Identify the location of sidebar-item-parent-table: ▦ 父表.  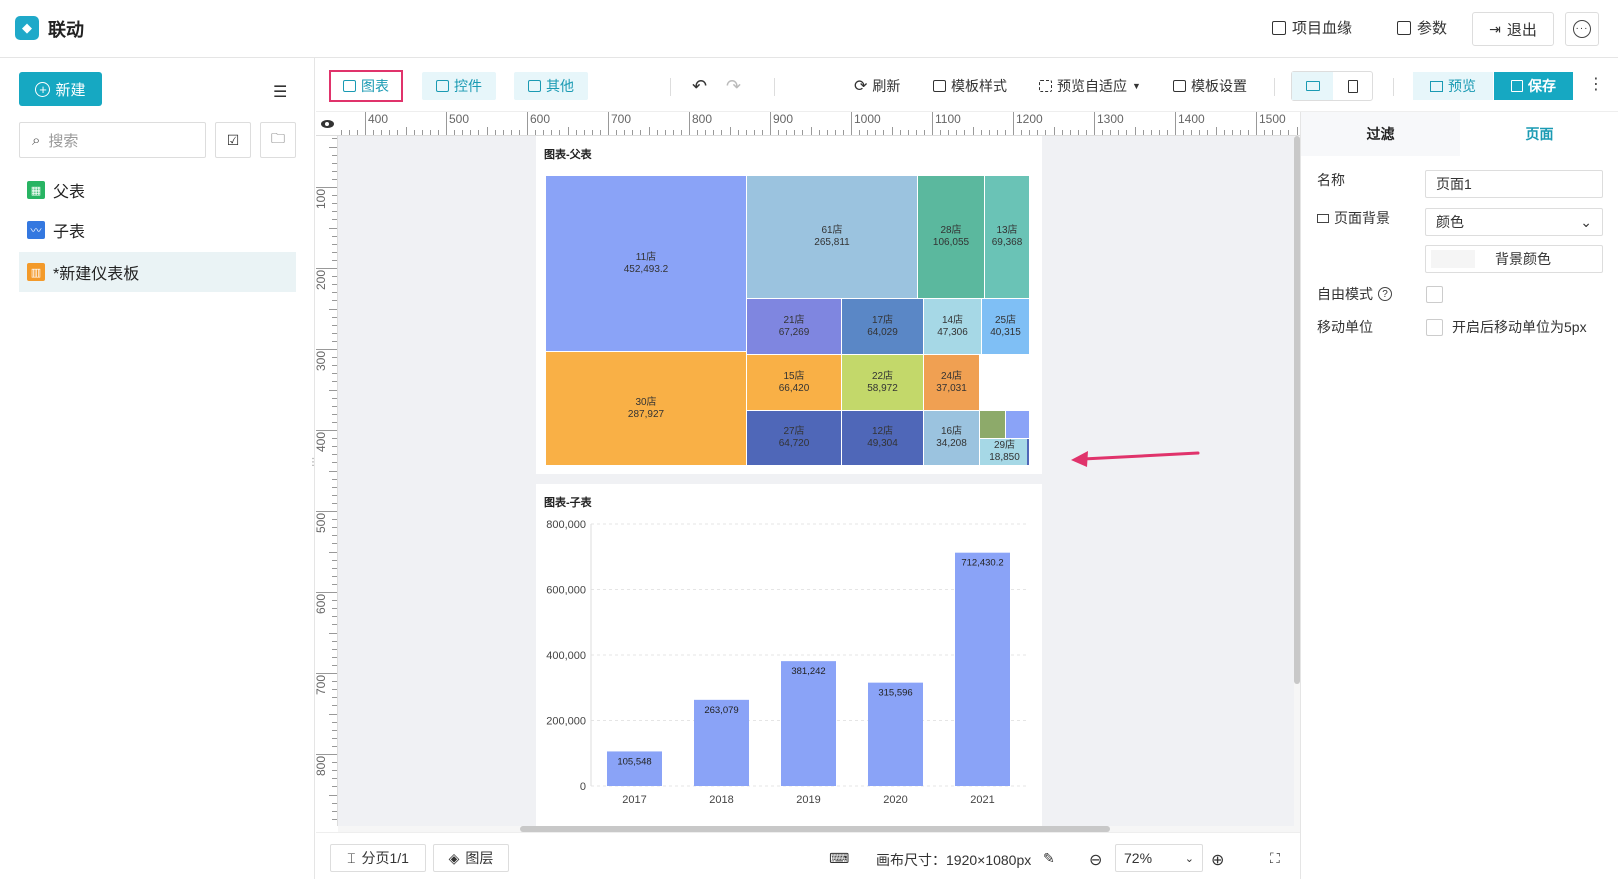
(157, 190).